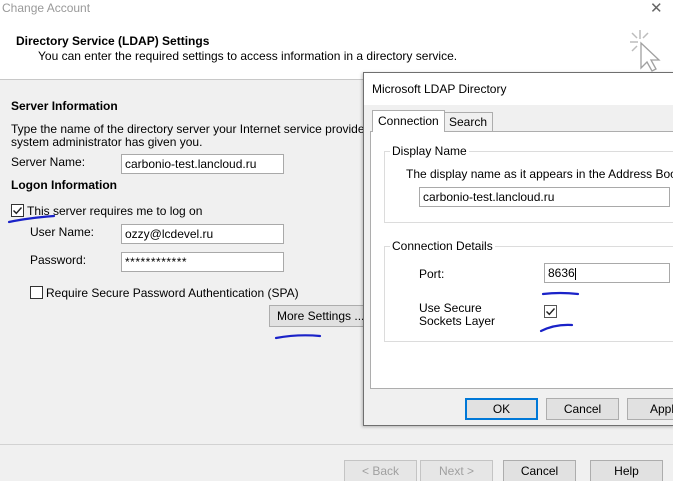 Image resolution: width=673 pixels, height=481 pixels. What do you see at coordinates (582, 409) in the screenshot?
I see `dialog-cancel-button: Cancel` at bounding box center [582, 409].